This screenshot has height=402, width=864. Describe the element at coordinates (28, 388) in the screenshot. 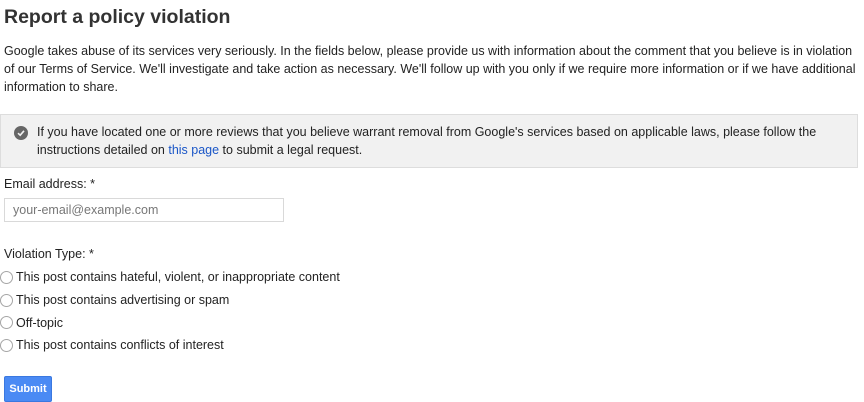

I see `submit-button: Submit` at that location.